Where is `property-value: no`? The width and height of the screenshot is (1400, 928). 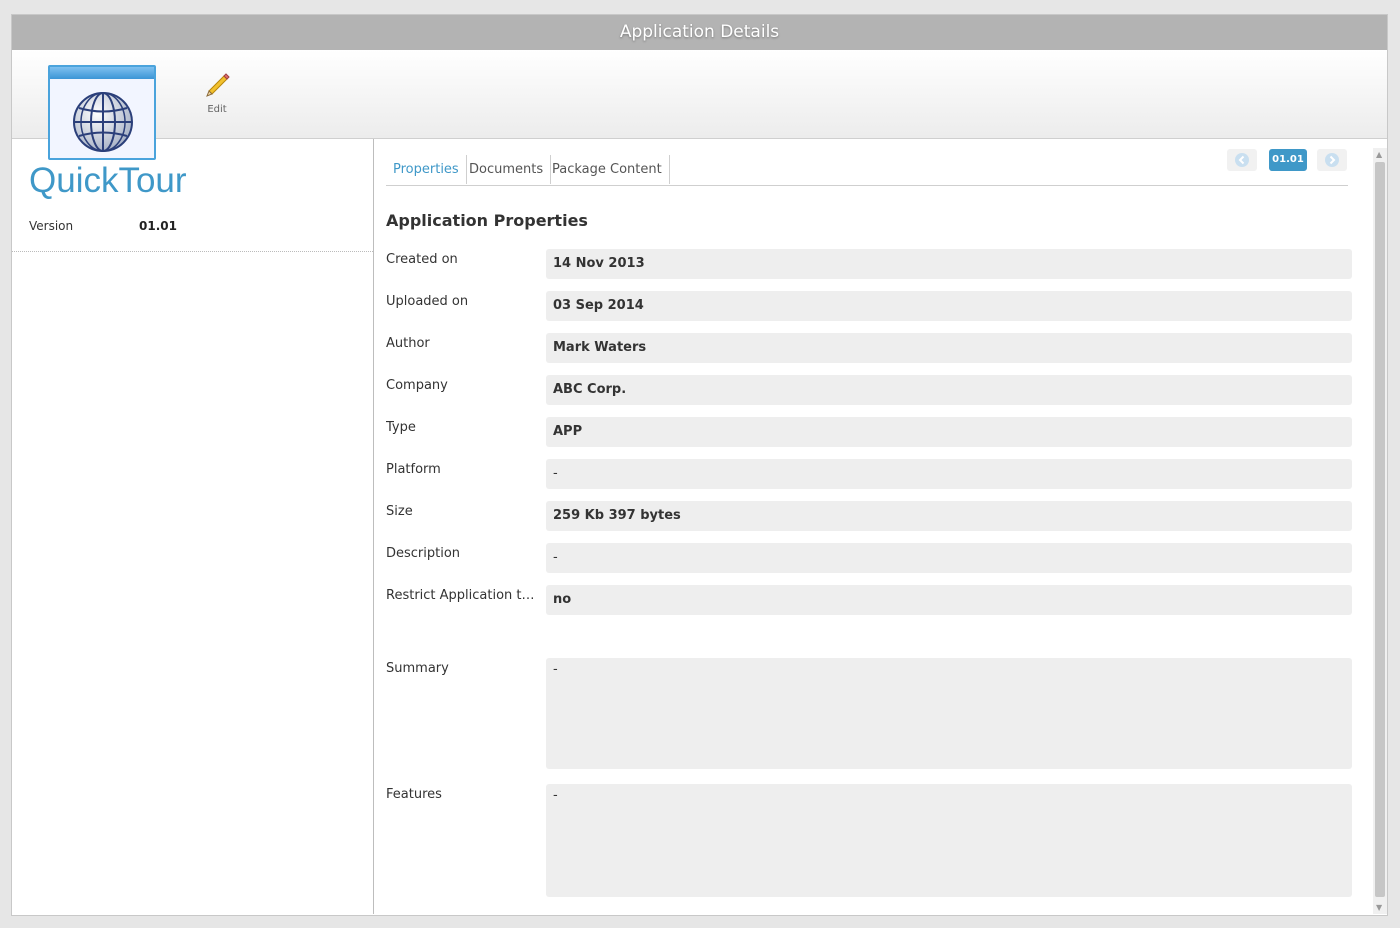
property-value: no is located at coordinates (949, 600).